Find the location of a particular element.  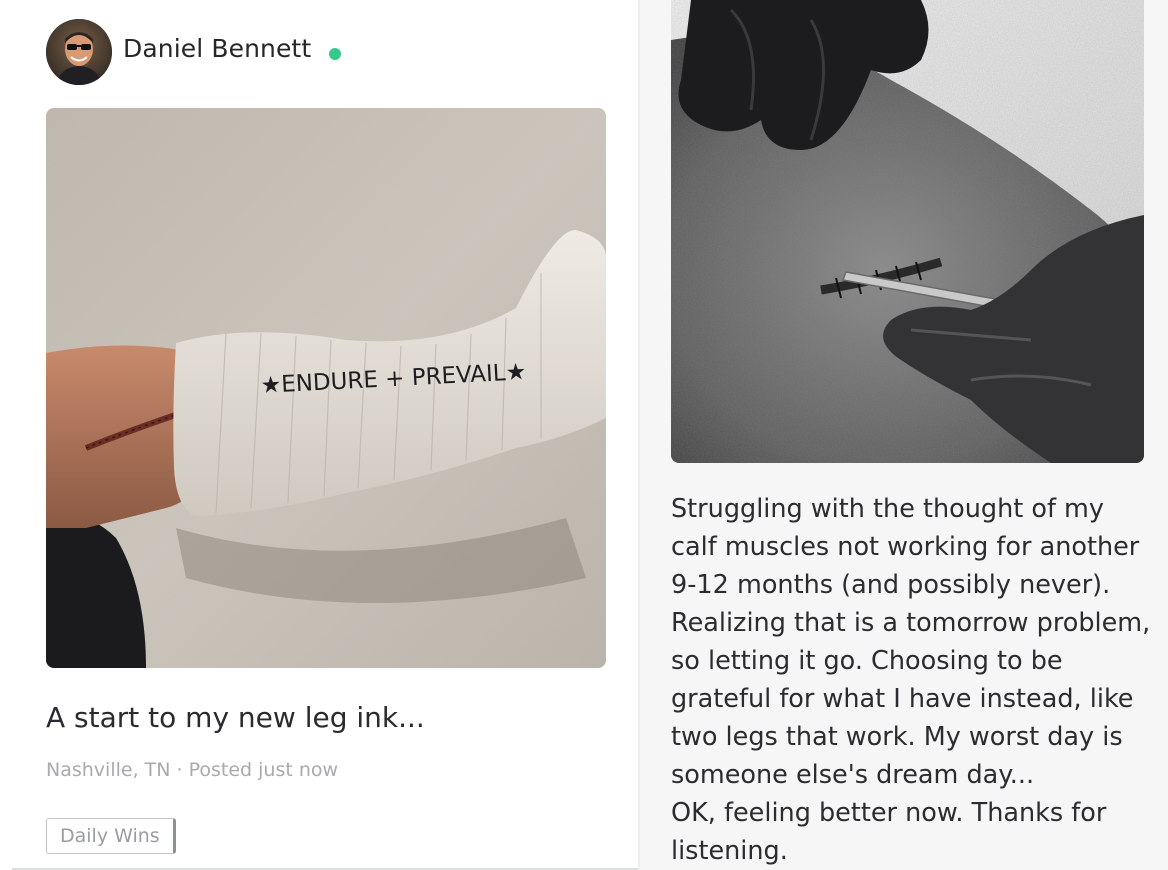

post-meta: Nashville, TN · Posted just now is located at coordinates (192, 770).